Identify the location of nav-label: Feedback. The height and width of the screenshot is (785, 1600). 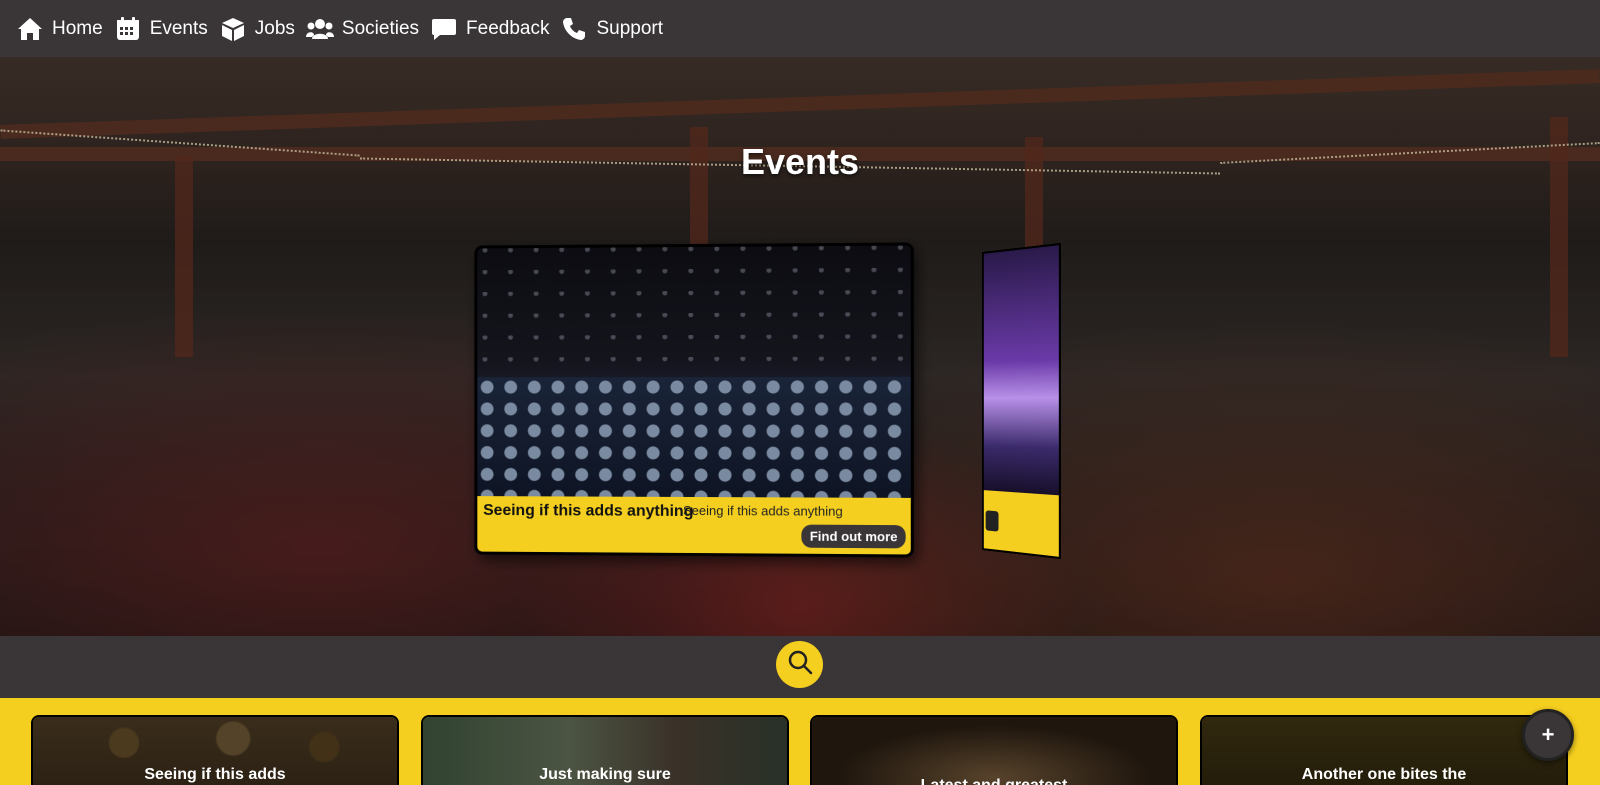
(507, 29).